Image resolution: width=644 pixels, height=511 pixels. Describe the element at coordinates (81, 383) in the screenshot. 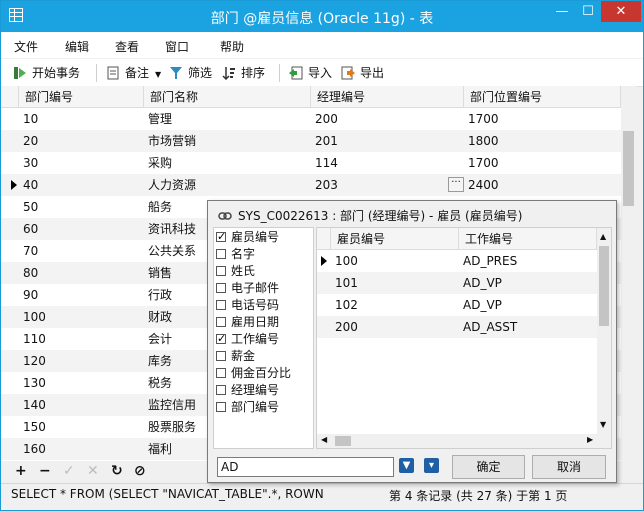

I see `table-cell: 130` at that location.